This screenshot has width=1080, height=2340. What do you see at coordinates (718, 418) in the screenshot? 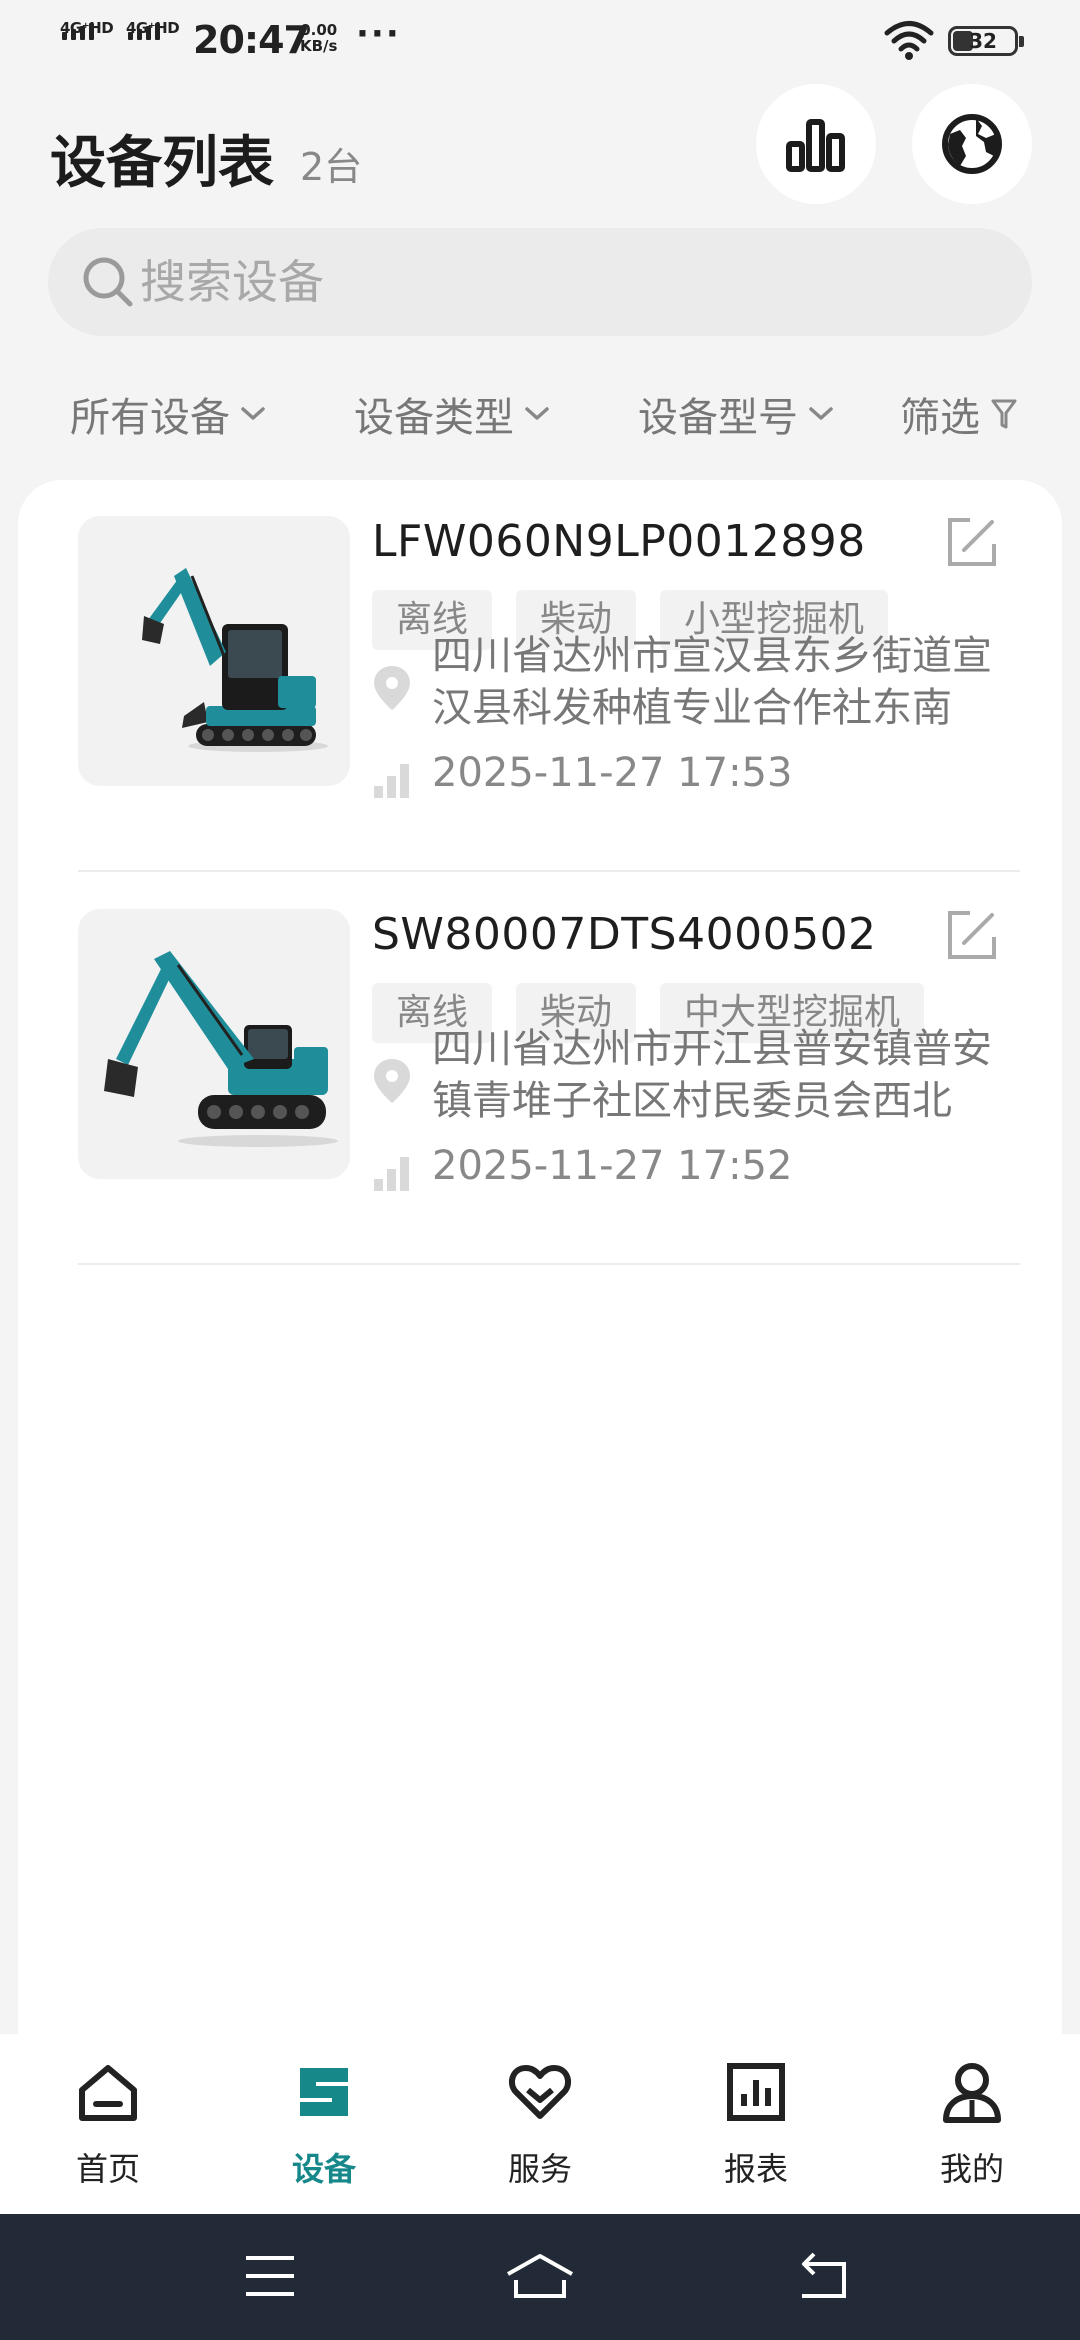
I see `filter-label: 设备型号` at bounding box center [718, 418].